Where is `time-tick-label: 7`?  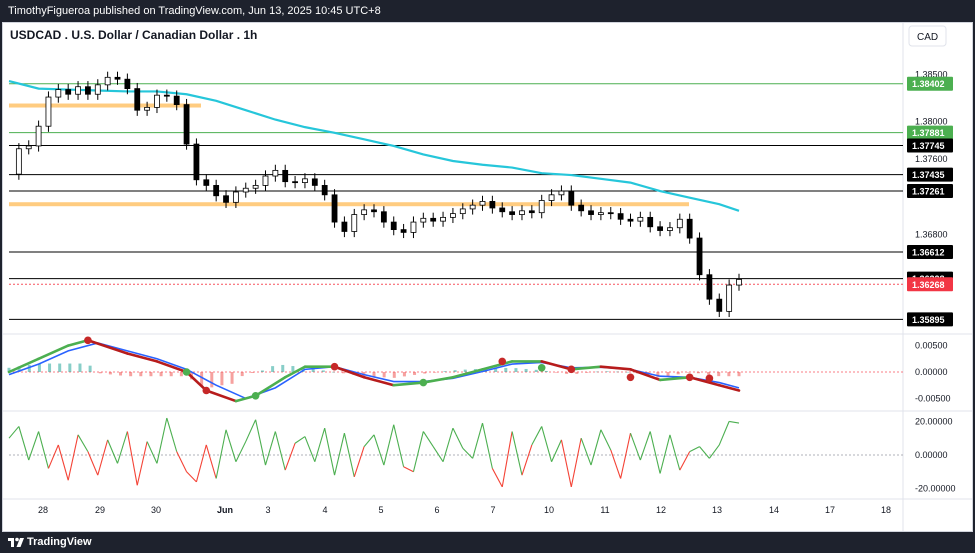
time-tick-label: 7 is located at coordinates (492, 510).